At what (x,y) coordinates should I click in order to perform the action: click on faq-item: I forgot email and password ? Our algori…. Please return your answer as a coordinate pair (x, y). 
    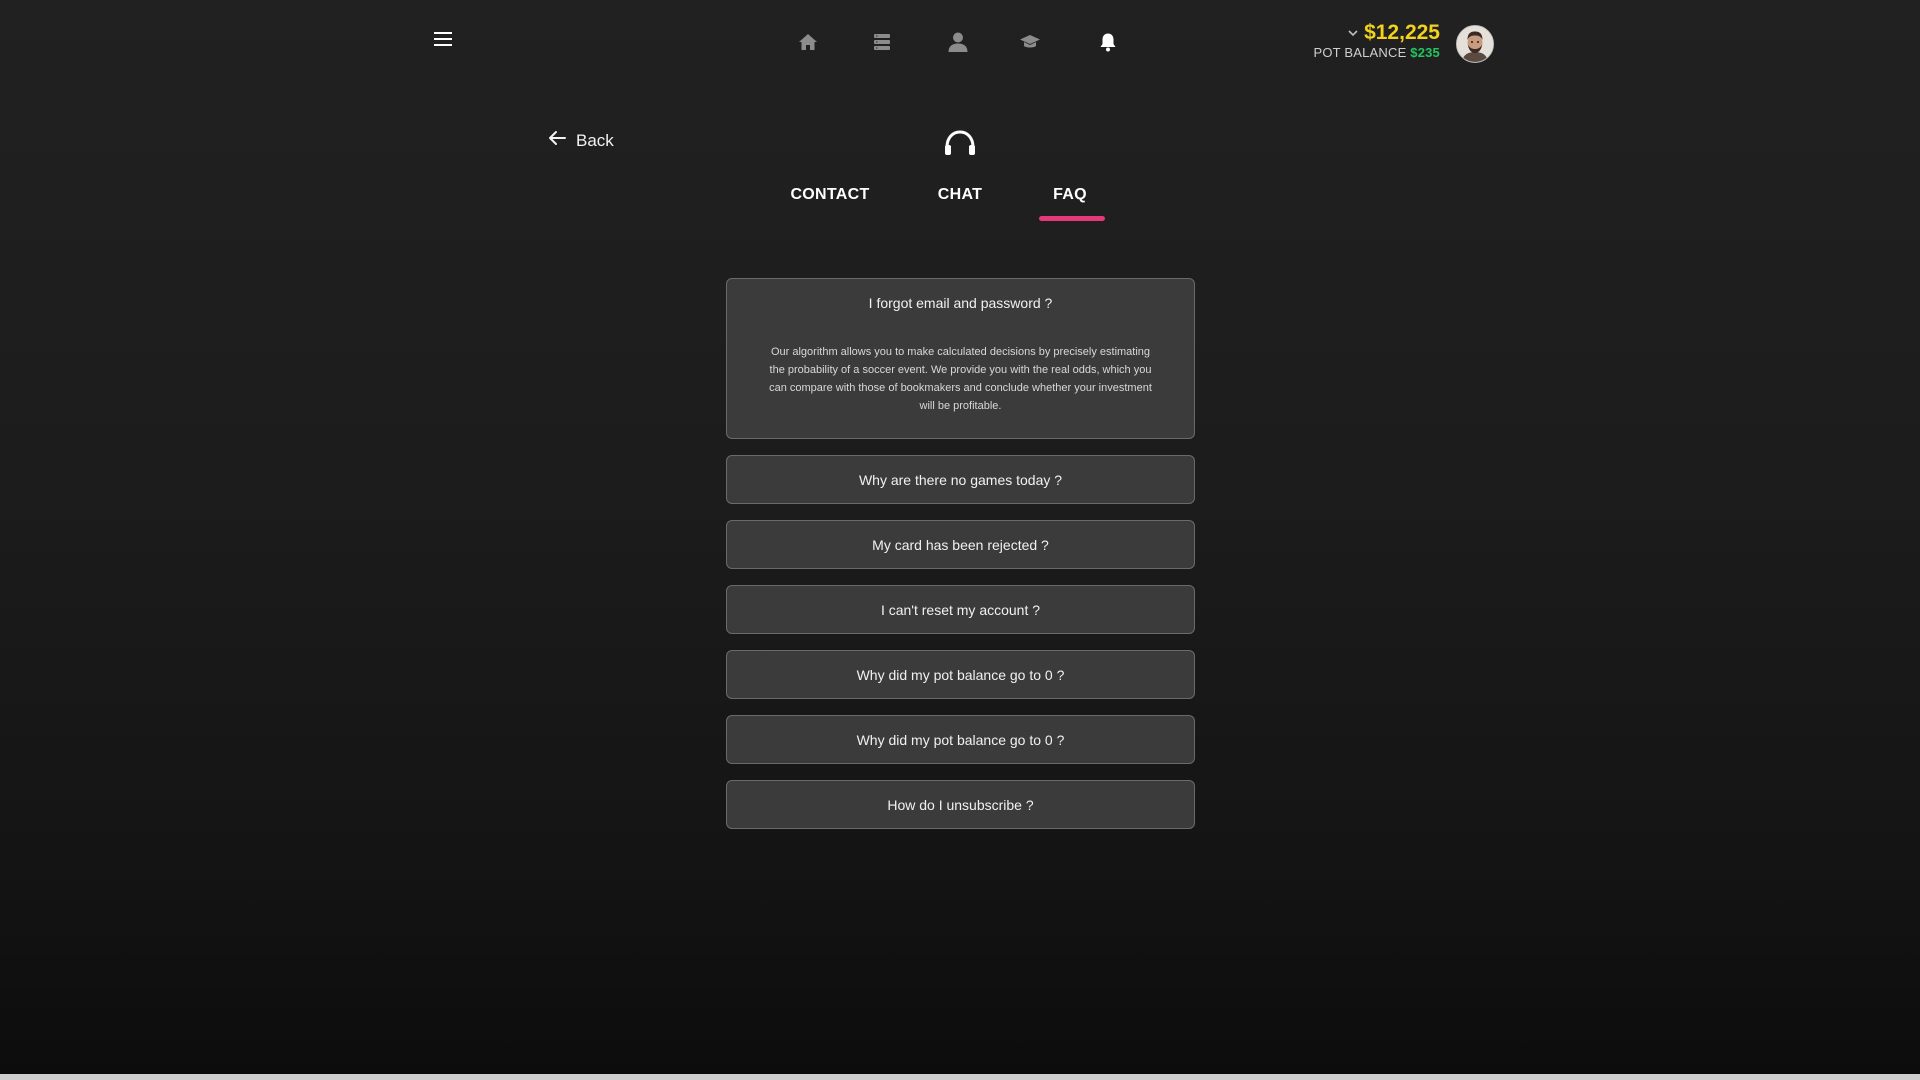
    Looking at the image, I should click on (960, 358).